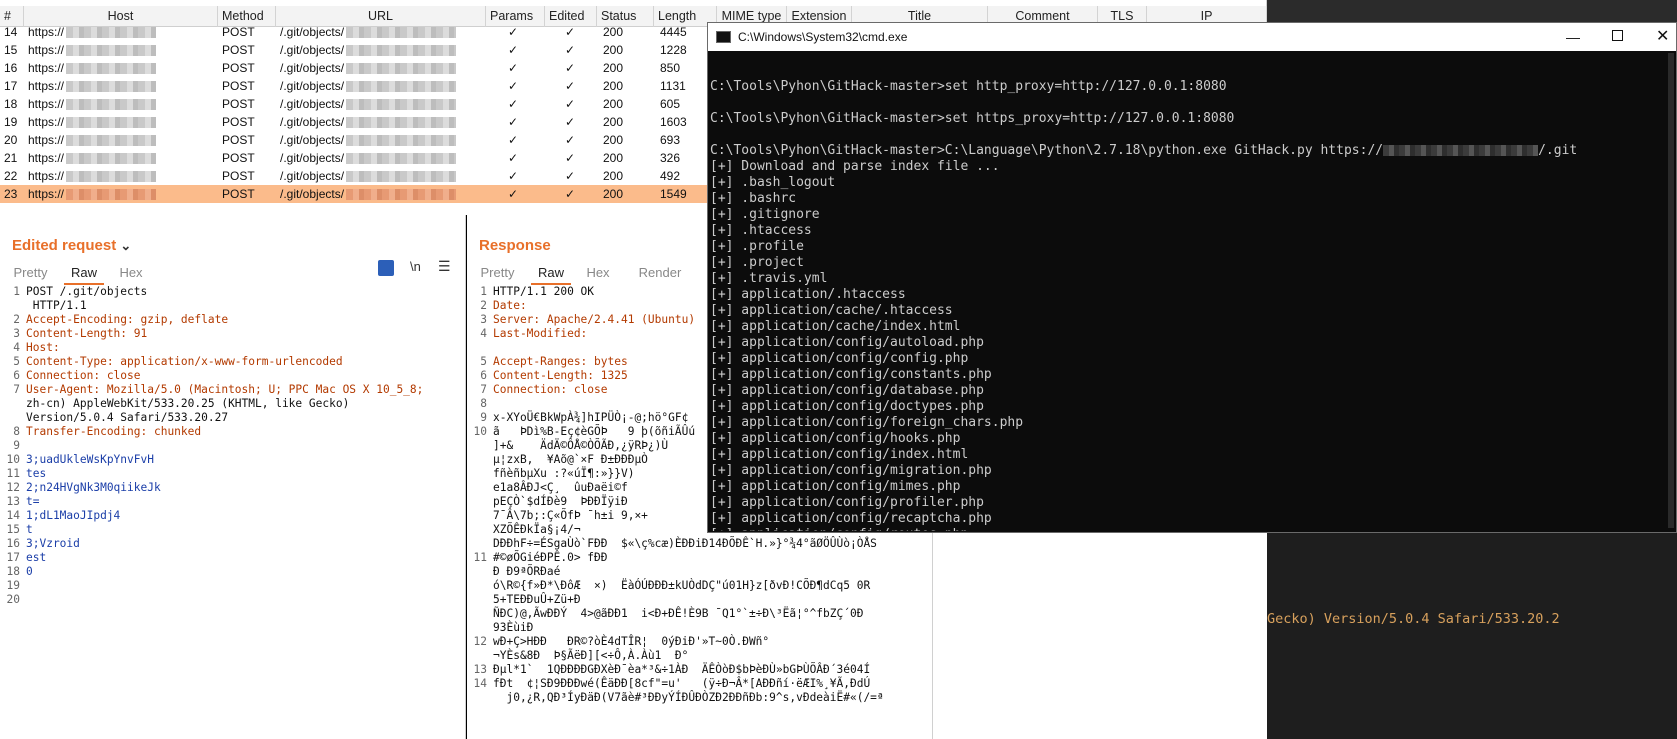 Image resolution: width=1677 pixels, height=739 pixels. Describe the element at coordinates (510, 305) in the screenshot. I see `code-line: Date:` at that location.